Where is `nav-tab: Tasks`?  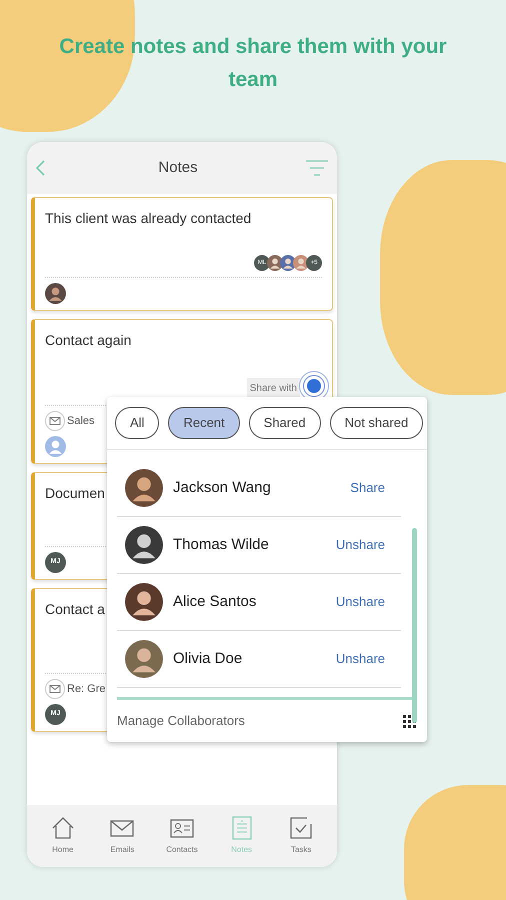 nav-tab: Tasks is located at coordinates (301, 836).